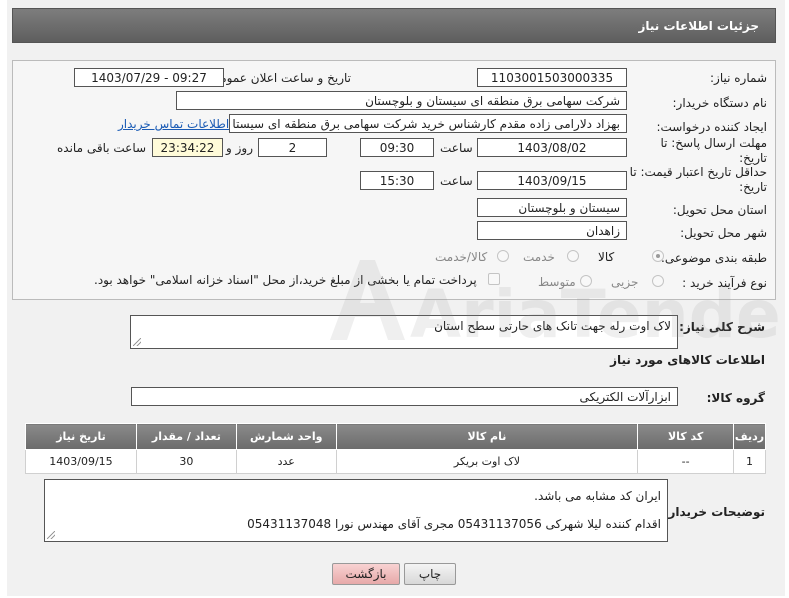 This screenshot has height=598, width=789. What do you see at coordinates (186, 436) in the screenshot?
I see `col-quantity: تعداد / مقدار` at bounding box center [186, 436].